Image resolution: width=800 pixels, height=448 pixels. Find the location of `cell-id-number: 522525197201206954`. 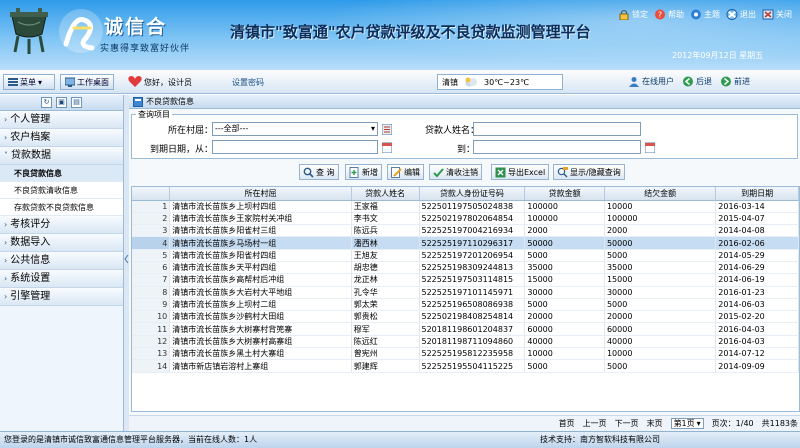

cell-id-number: 522525197201206954 is located at coordinates (472, 255).